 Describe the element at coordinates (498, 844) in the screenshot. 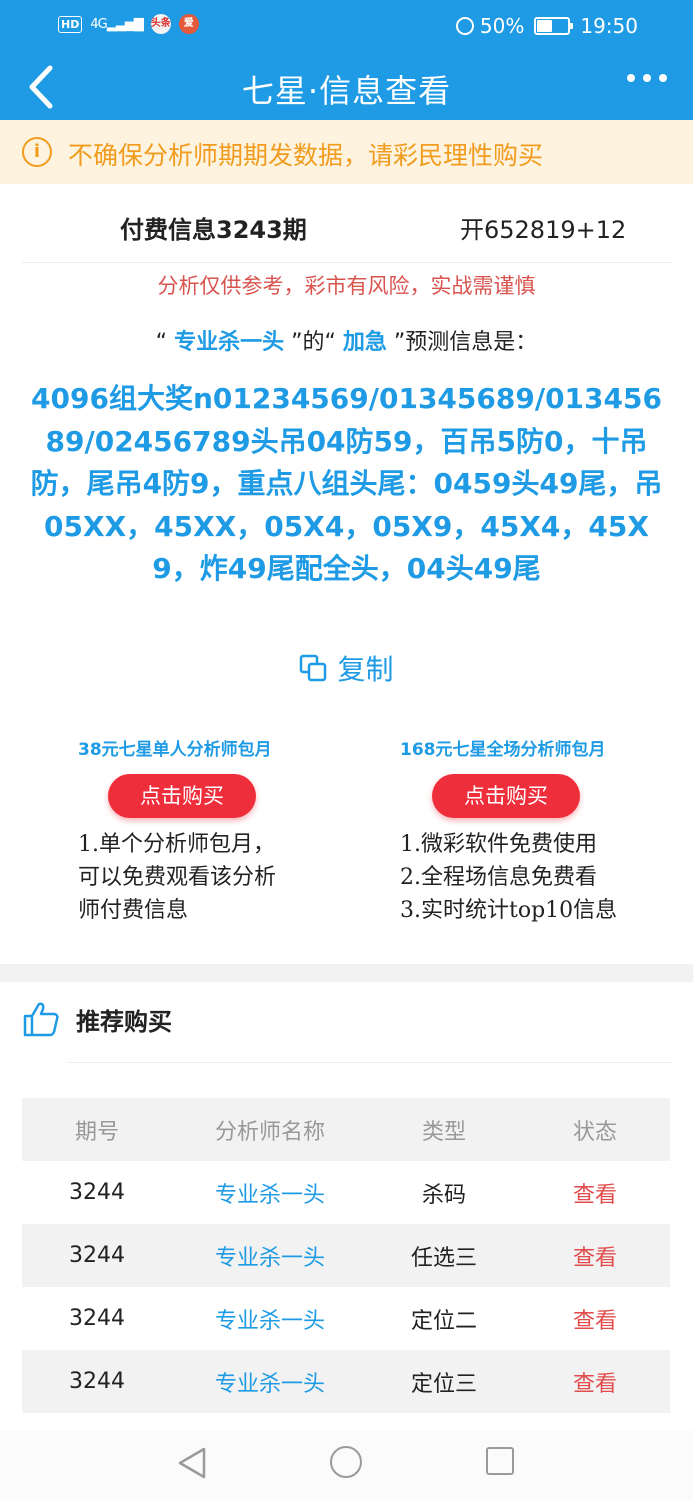

I see `plan-desc-line: 1.微彩软件免费使用` at that location.